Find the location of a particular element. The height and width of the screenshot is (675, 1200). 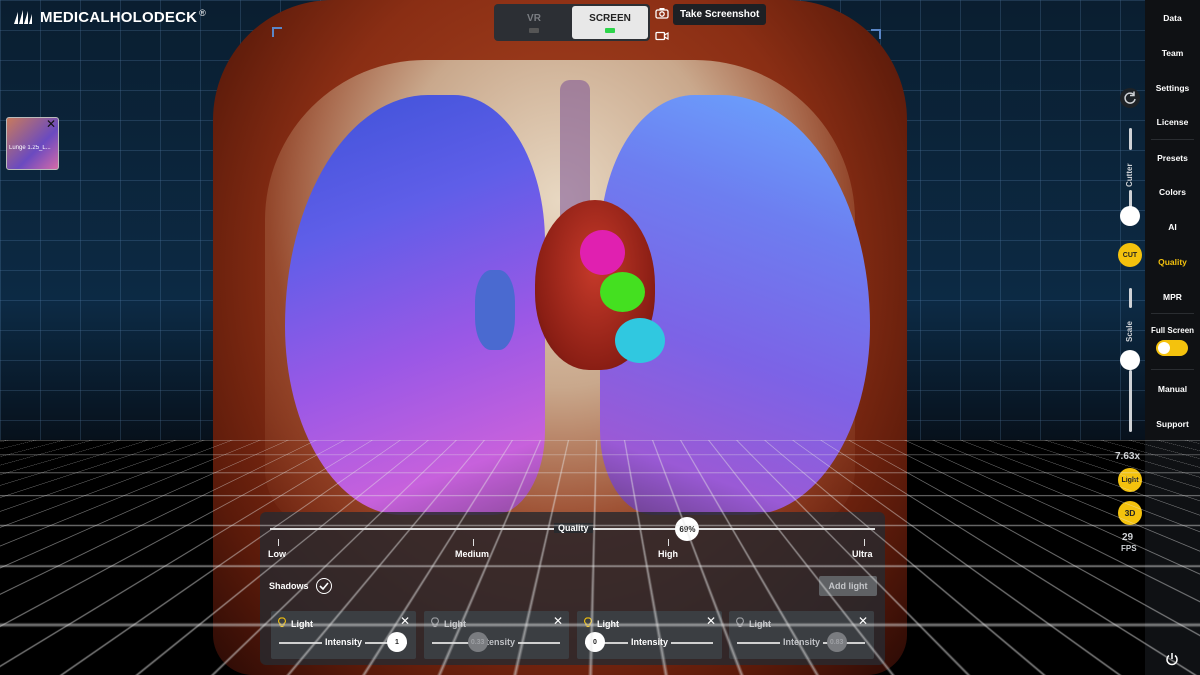

quality-level-medium: Medium is located at coordinates (472, 554).